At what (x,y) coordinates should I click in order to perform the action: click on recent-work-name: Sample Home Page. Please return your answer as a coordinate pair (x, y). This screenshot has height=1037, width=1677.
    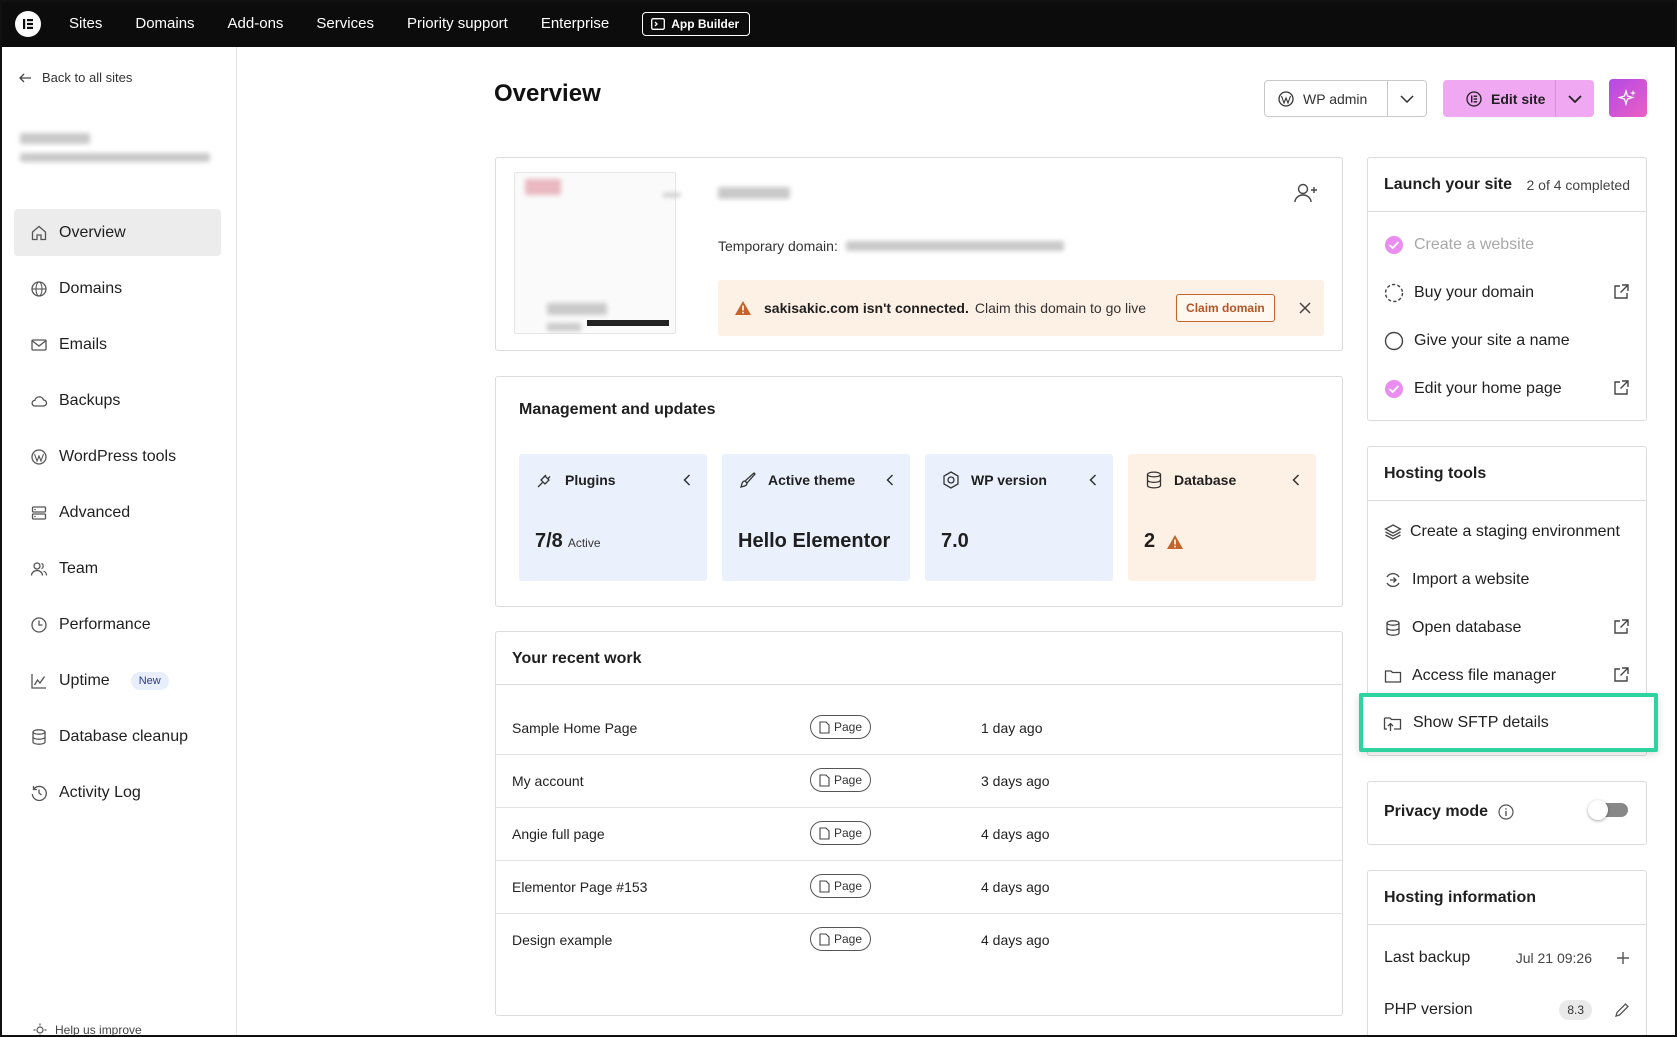
    Looking at the image, I should click on (574, 728).